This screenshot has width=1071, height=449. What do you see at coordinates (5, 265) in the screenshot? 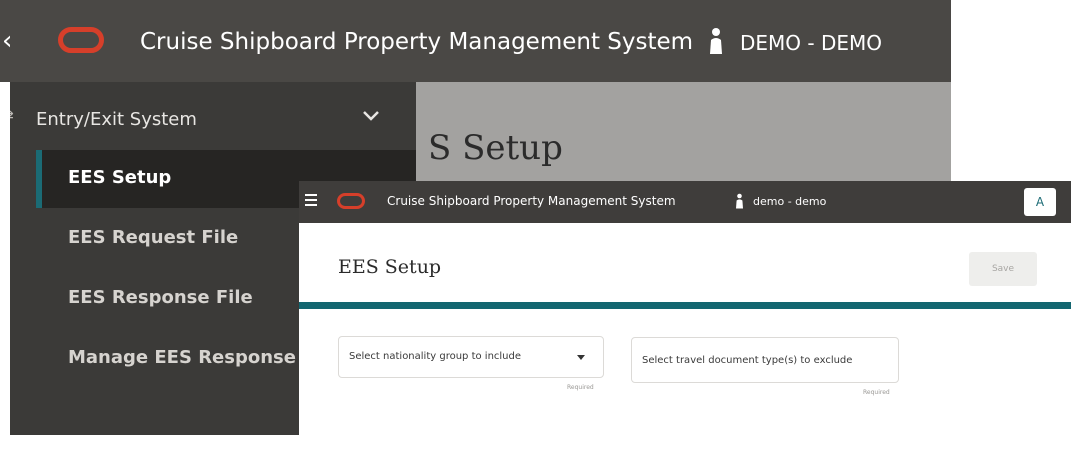
I see `left-edge` at bounding box center [5, 265].